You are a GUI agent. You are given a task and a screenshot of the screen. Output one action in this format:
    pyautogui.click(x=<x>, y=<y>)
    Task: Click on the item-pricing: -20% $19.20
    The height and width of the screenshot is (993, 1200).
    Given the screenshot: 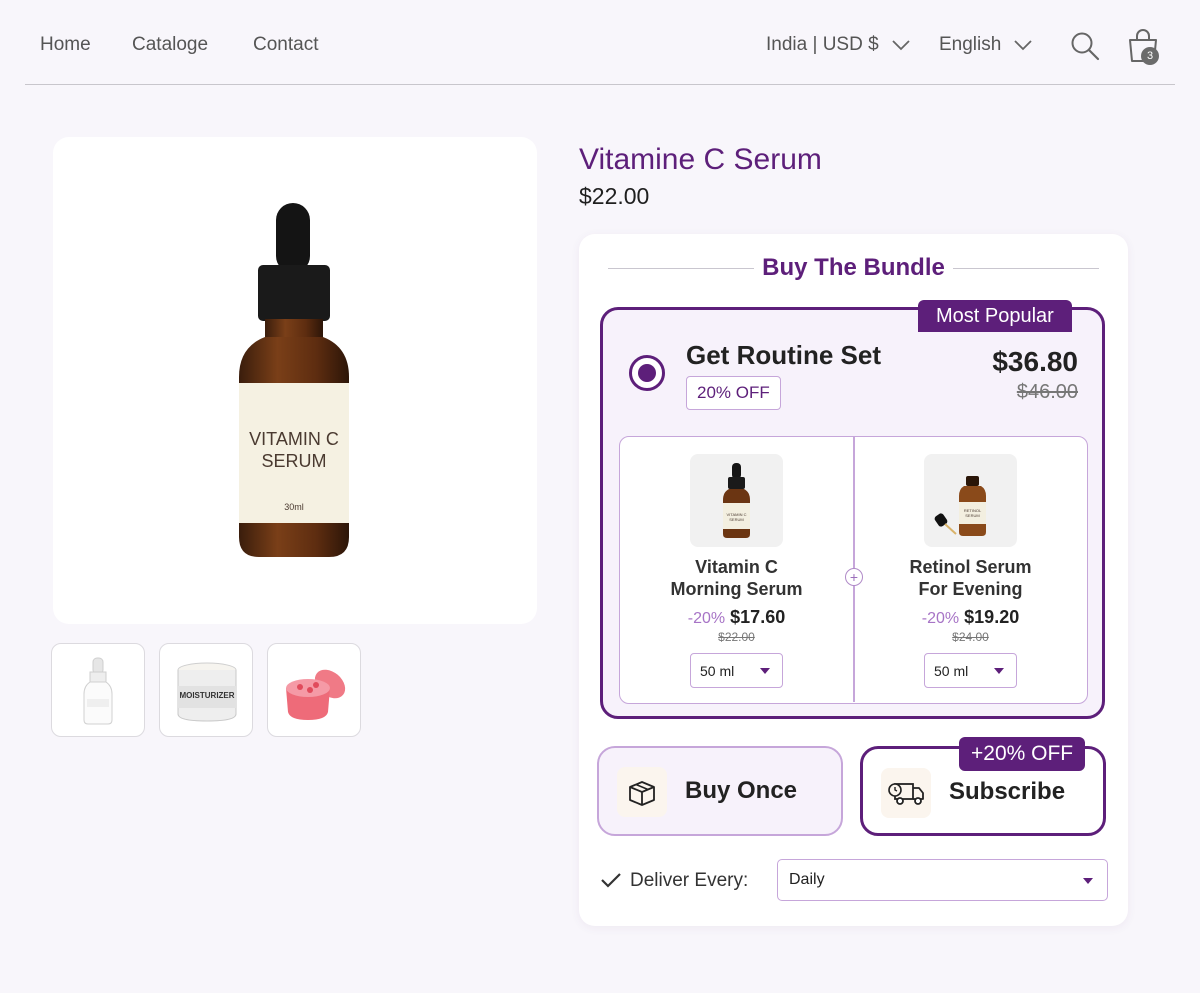 What is the action you would take?
    pyautogui.click(x=970, y=617)
    